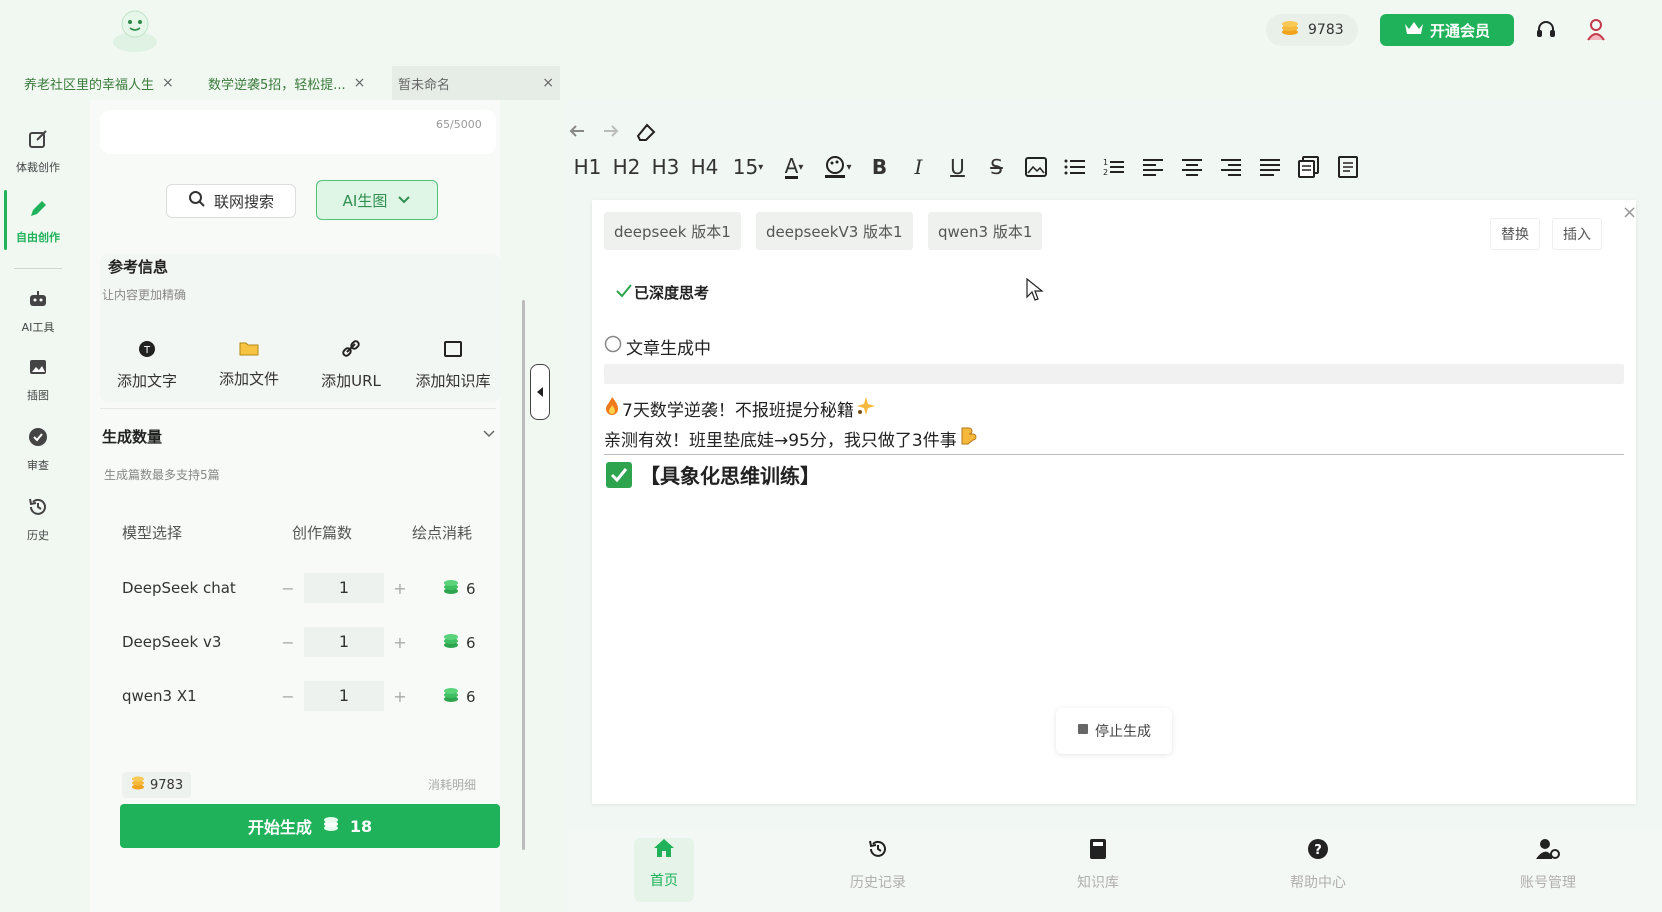 Image resolution: width=1662 pixels, height=912 pixels. I want to click on coin-balance: 9783, so click(1312, 30).